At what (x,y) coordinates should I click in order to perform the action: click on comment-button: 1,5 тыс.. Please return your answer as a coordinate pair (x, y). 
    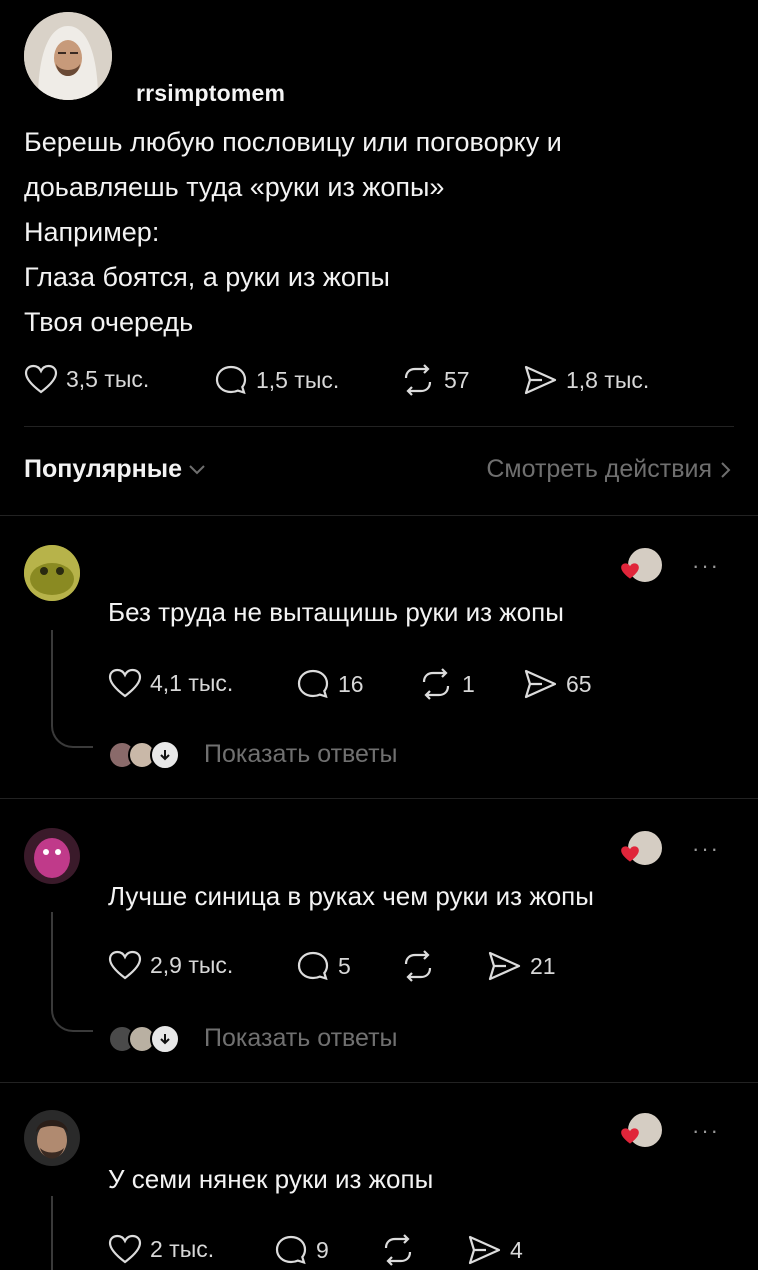
    Looking at the image, I should click on (276, 380).